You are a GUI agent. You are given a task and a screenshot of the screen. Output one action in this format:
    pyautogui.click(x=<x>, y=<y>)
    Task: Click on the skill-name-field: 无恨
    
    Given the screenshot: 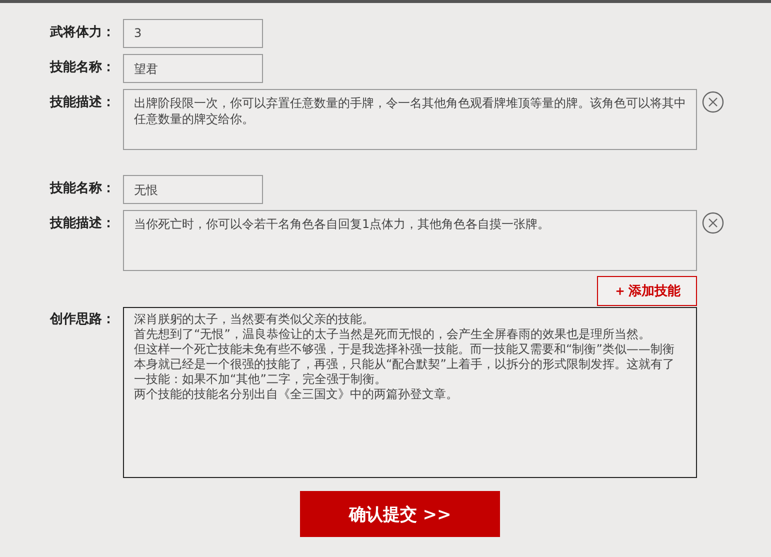 What is the action you would take?
    pyautogui.click(x=193, y=189)
    